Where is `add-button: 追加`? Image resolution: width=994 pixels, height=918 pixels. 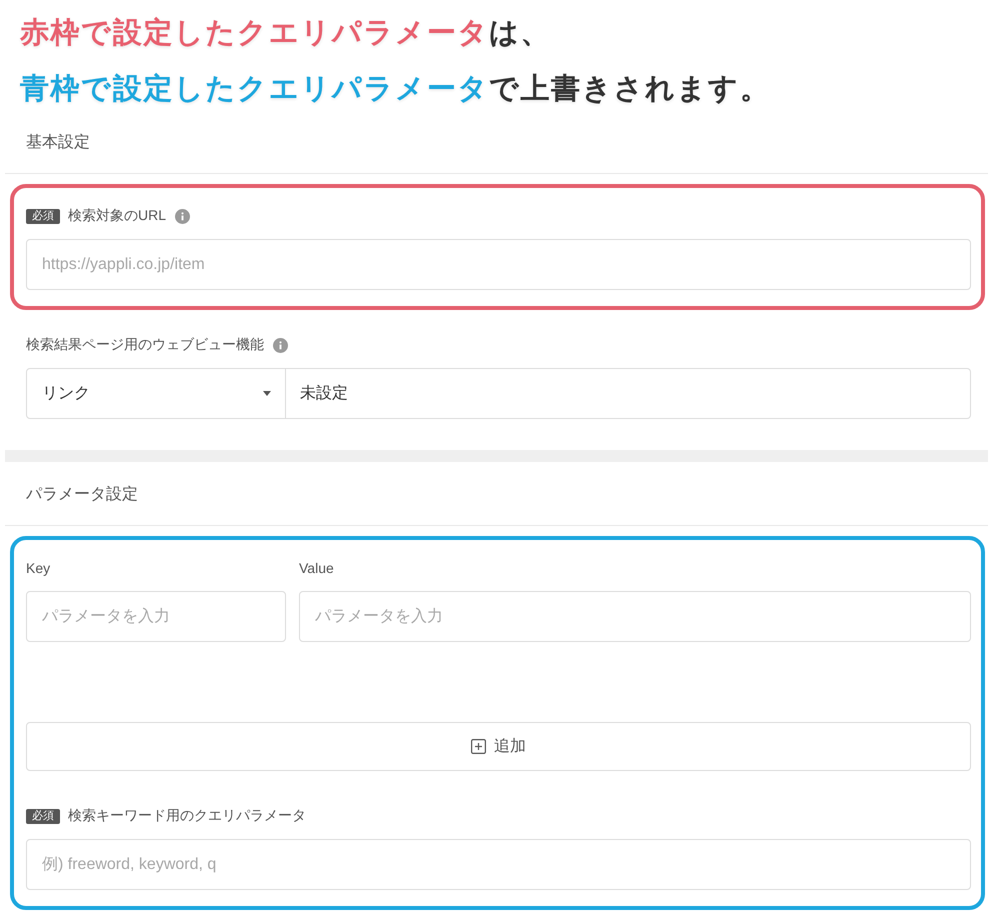
add-button: 追加 is located at coordinates (498, 746).